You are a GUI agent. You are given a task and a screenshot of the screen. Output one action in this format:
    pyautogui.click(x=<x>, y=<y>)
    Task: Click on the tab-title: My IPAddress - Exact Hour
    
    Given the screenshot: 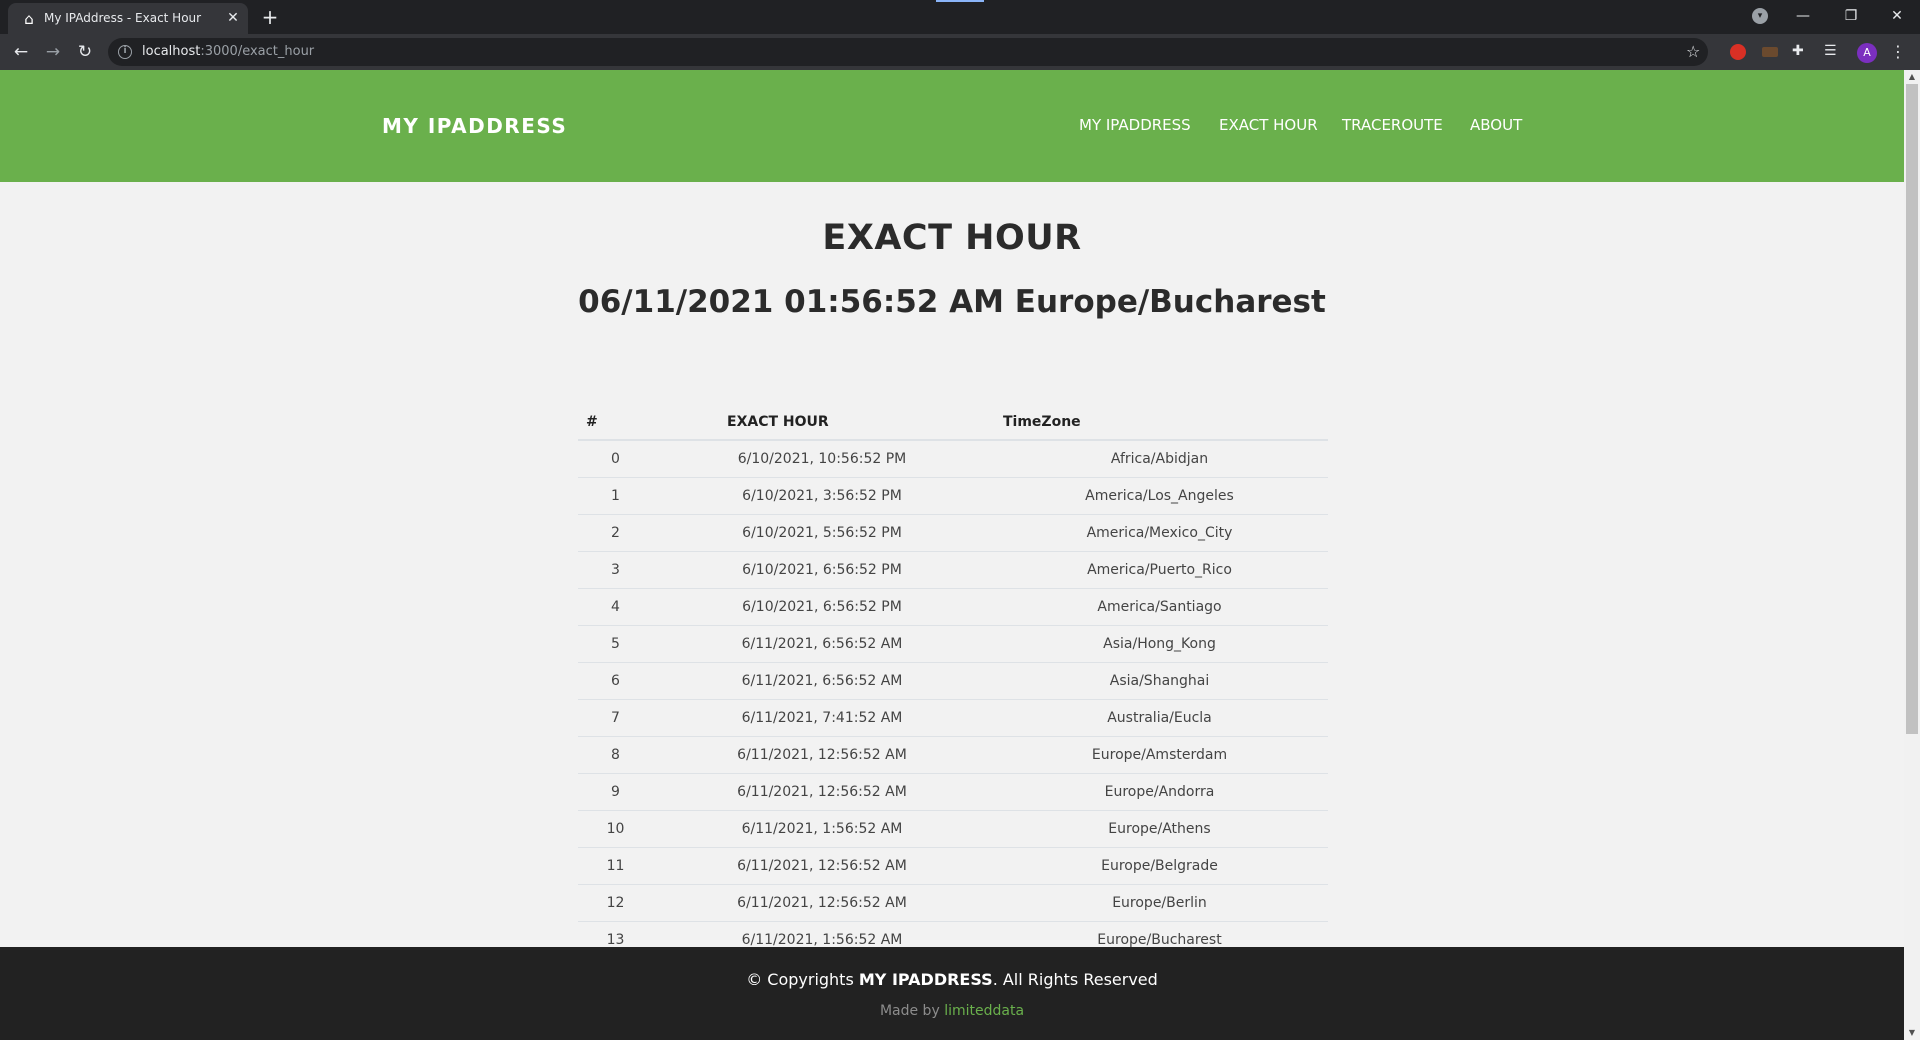 What is the action you would take?
    pyautogui.click(x=123, y=18)
    